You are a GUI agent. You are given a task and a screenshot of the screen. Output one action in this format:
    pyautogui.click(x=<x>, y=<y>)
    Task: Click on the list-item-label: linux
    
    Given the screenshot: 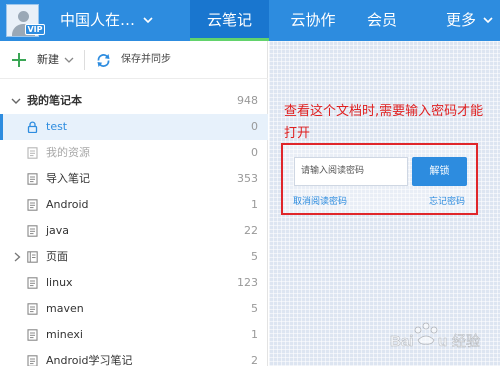 What is the action you would take?
    pyautogui.click(x=59, y=282)
    